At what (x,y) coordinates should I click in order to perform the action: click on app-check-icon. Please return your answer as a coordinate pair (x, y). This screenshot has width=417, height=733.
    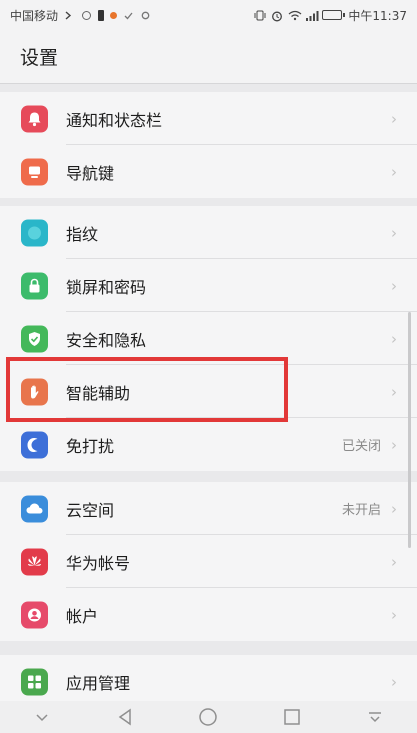
    Looking at the image, I should click on (128, 15).